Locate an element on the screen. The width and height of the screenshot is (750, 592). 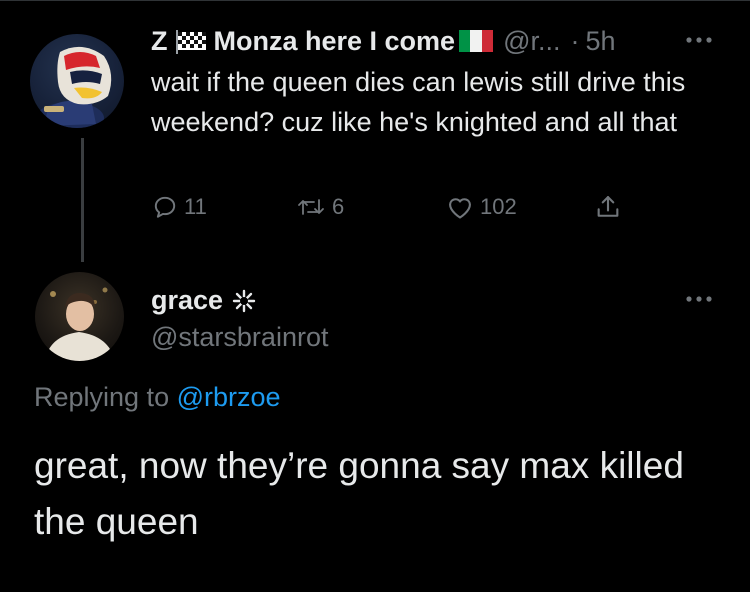
reply-avatar is located at coordinates (79, 316).